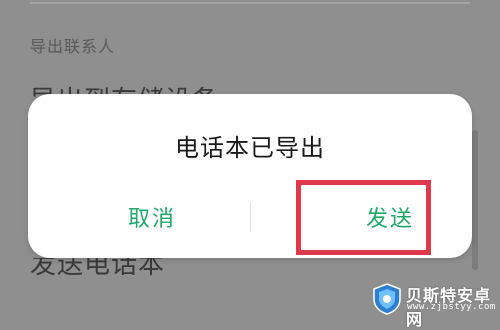 This screenshot has height=330, width=500. I want to click on watermark: 贝斯特安卓网 www.zjbstyy.com, so click(434, 305).